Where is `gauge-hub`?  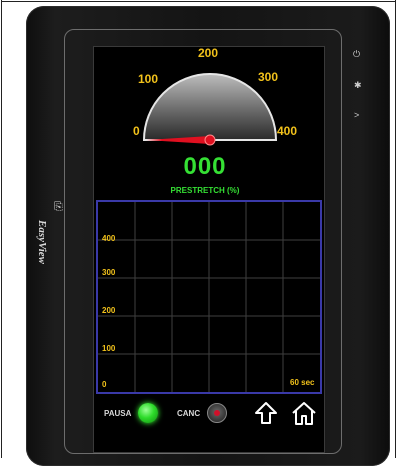 gauge-hub is located at coordinates (210, 140).